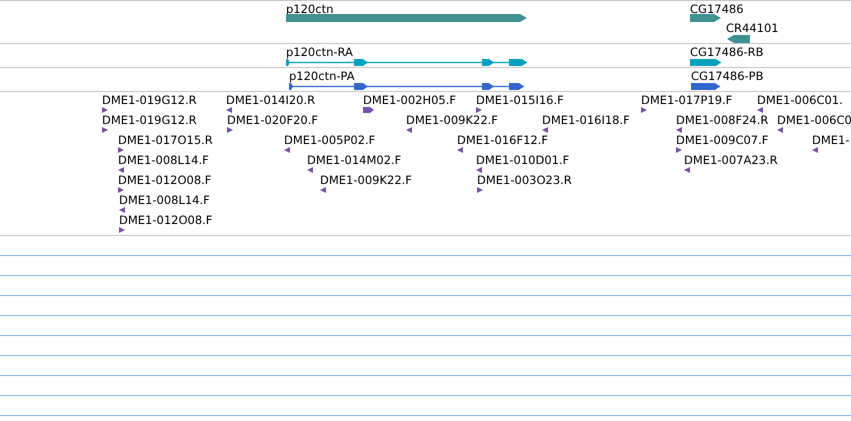 This screenshot has width=851, height=421. What do you see at coordinates (330, 140) in the screenshot?
I see `feature-label: DME1-005P02.F` at bounding box center [330, 140].